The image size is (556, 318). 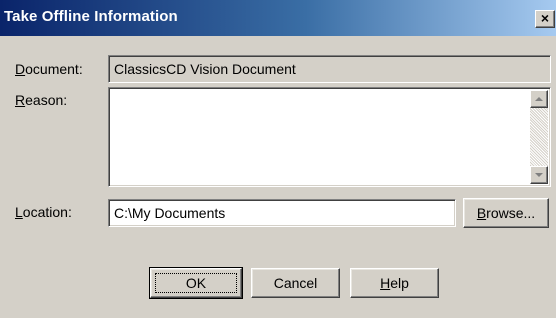 What do you see at coordinates (278, 18) in the screenshot?
I see `title-bar: Take Offline Information ×` at bounding box center [278, 18].